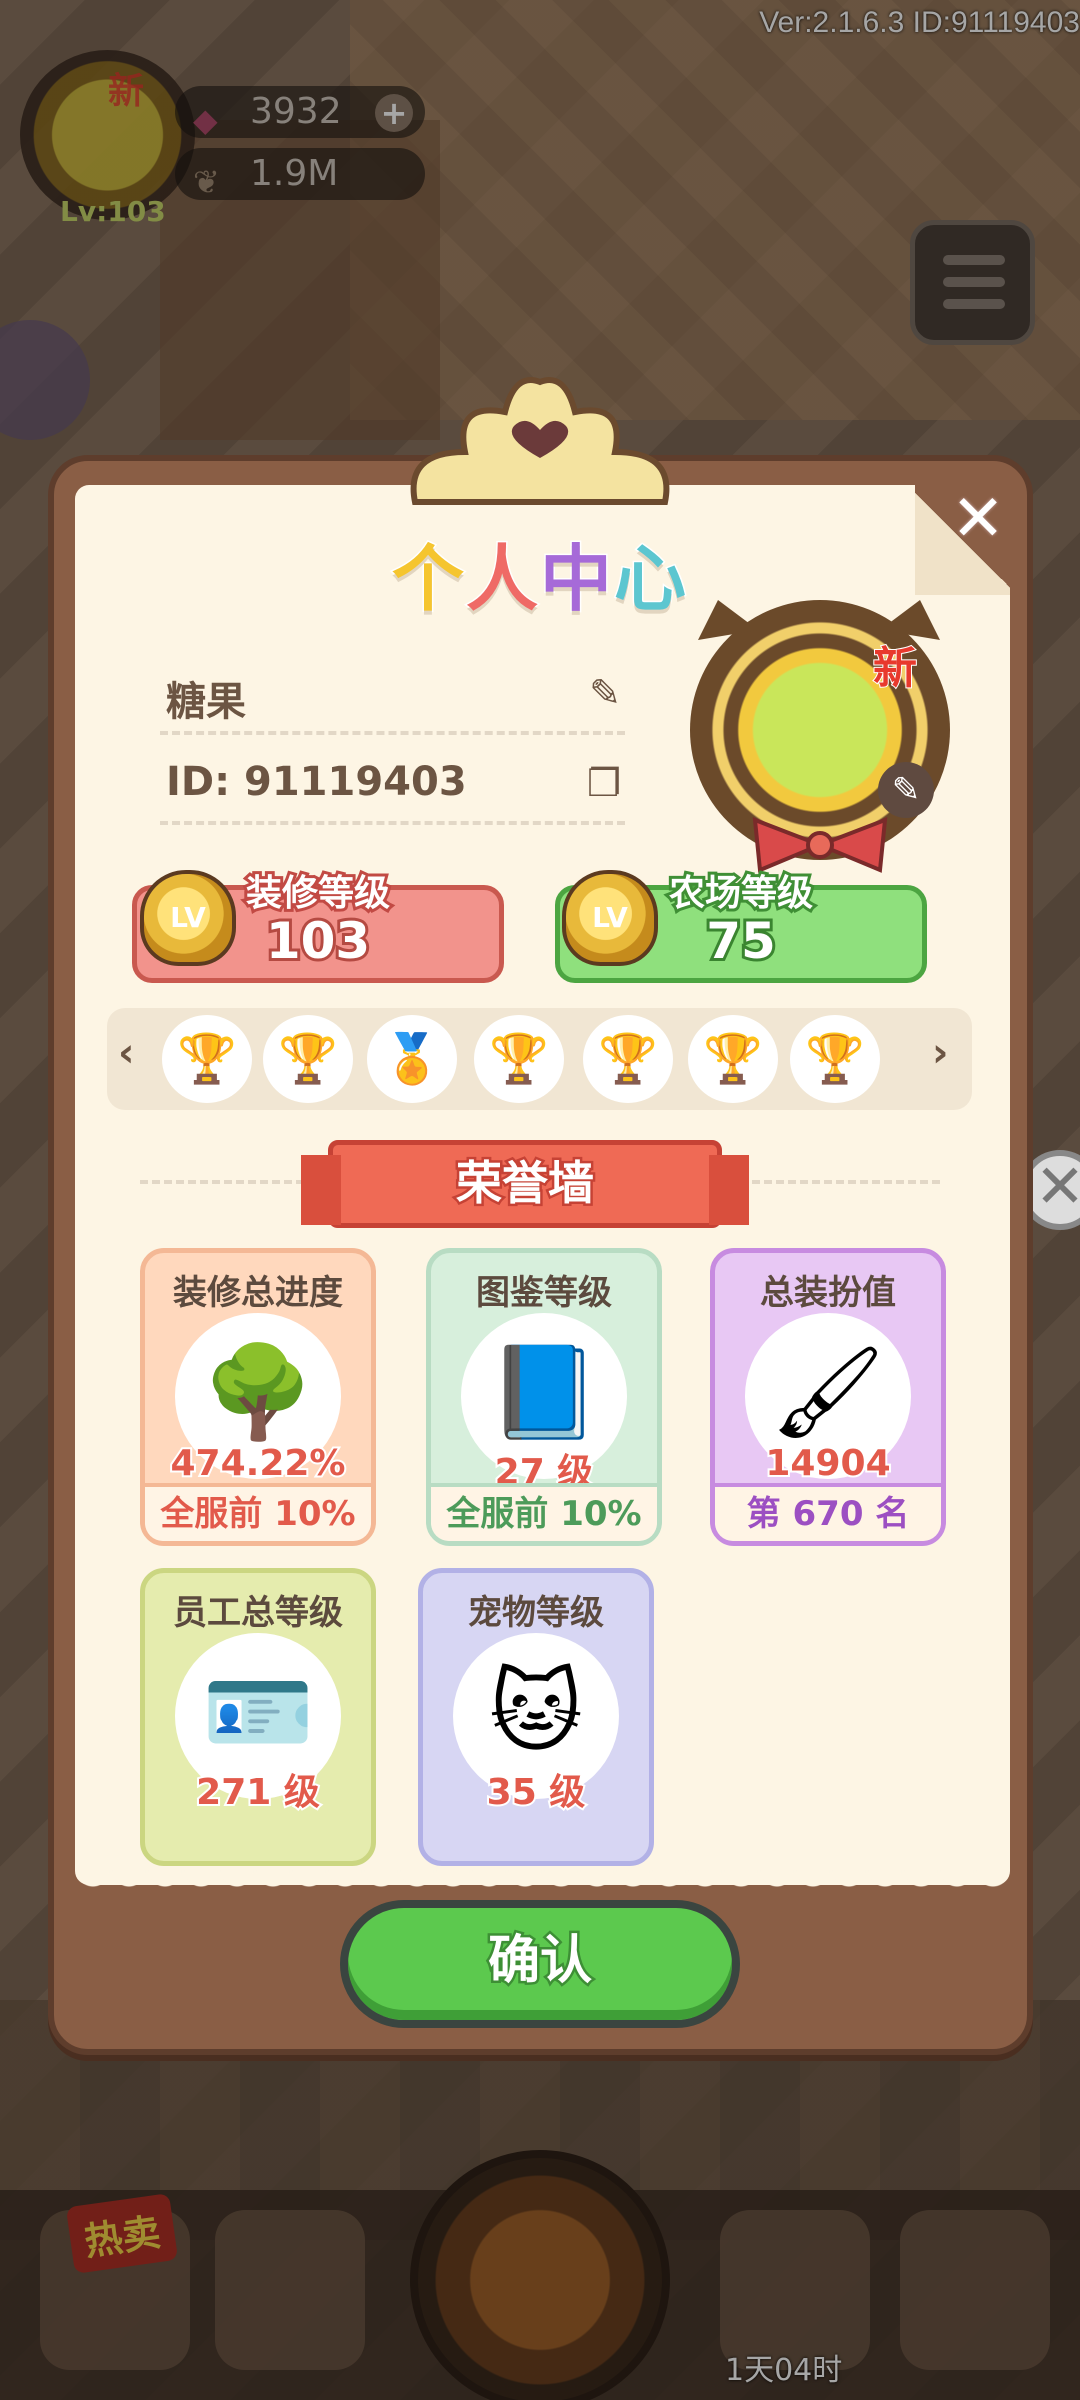  I want to click on card-title: 宠物等级, so click(536, 1613).